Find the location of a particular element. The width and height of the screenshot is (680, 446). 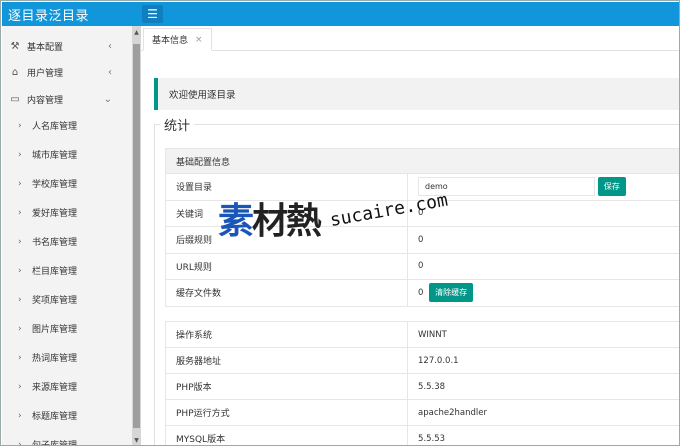

row-value: 5.5.38 is located at coordinates (543, 386).